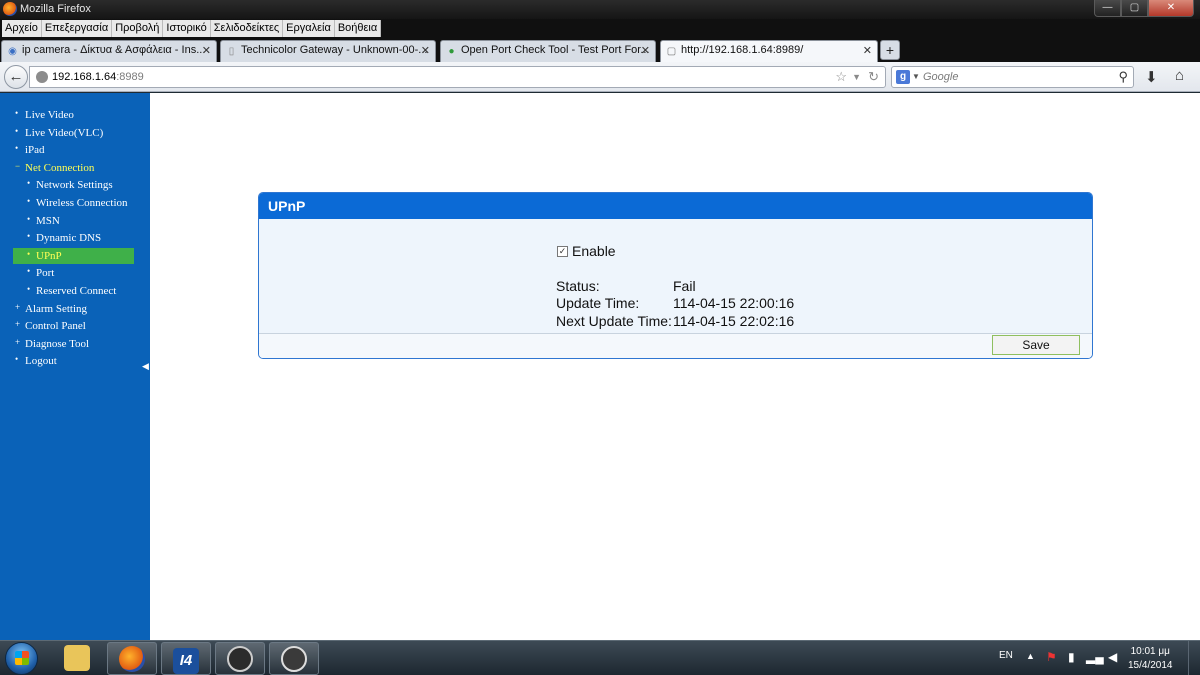  I want to click on next-update-row: Next Update Time:114-04-15 22:02:16, so click(675, 321).